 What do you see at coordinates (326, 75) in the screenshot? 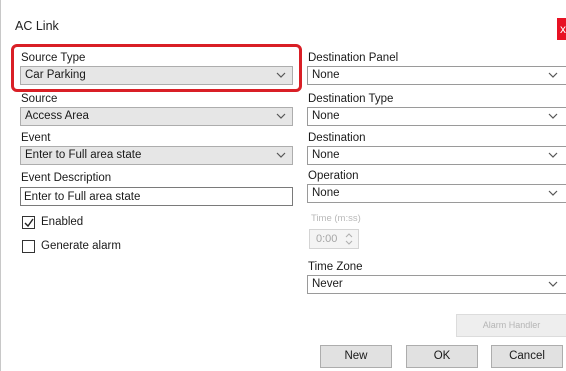
I see `destination-panel-value: None` at bounding box center [326, 75].